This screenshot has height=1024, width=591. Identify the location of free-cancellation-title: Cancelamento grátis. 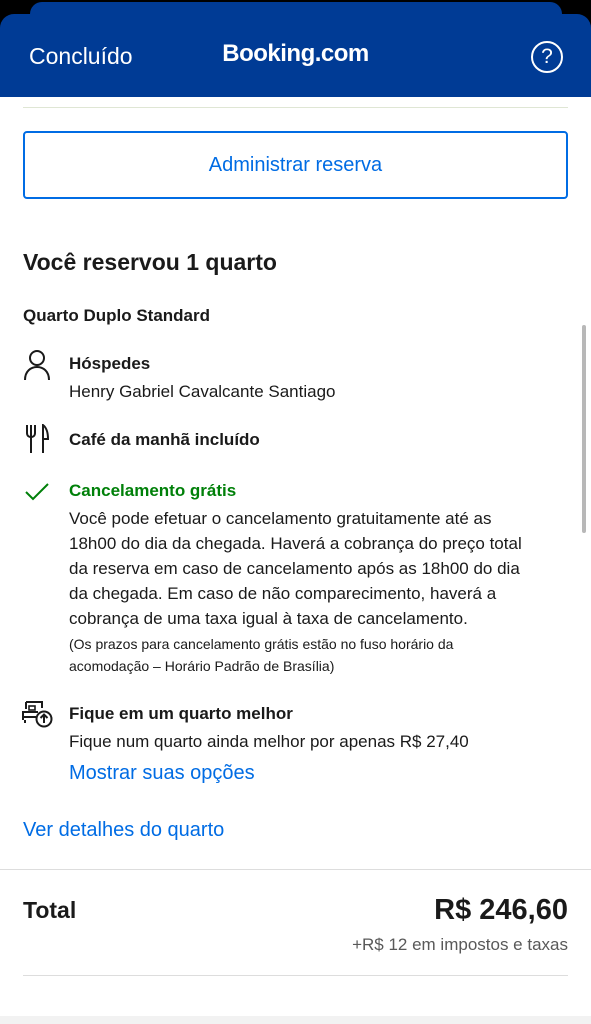
(153, 490).